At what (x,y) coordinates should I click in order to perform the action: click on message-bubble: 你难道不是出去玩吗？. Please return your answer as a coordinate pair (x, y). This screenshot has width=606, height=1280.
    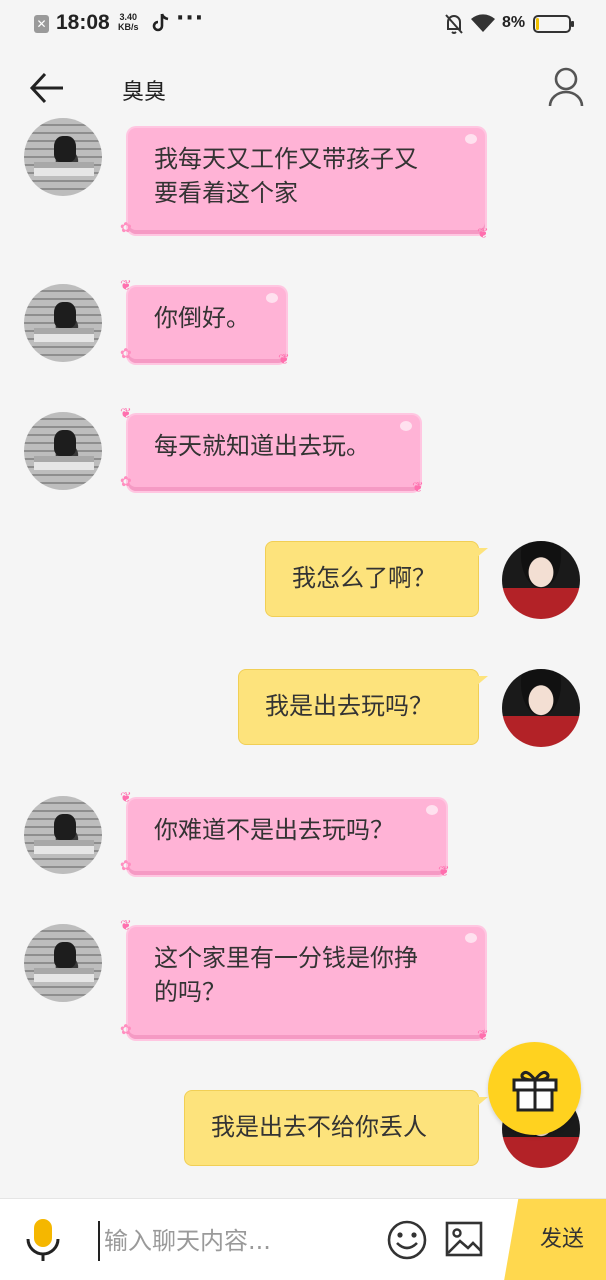
    Looking at the image, I should click on (287, 837).